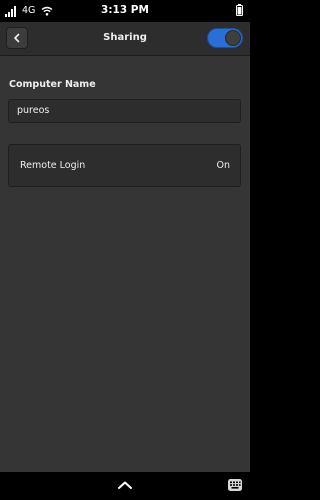 This screenshot has height=500, width=320. What do you see at coordinates (235, 485) in the screenshot?
I see `keyboard-icon` at bounding box center [235, 485].